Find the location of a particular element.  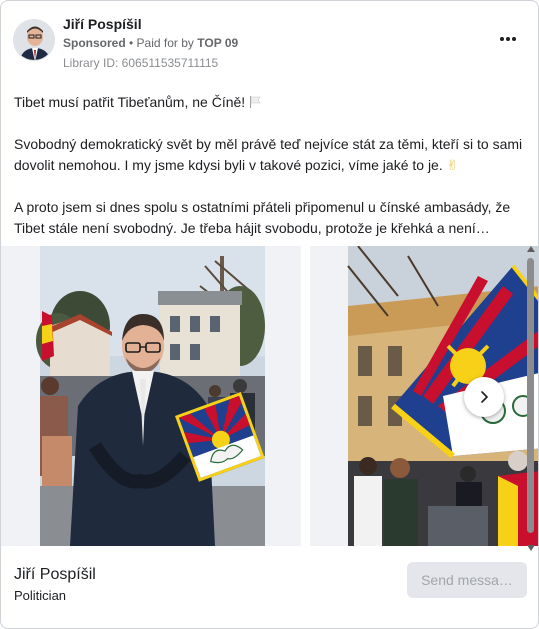

more-options-button is located at coordinates (508, 39).